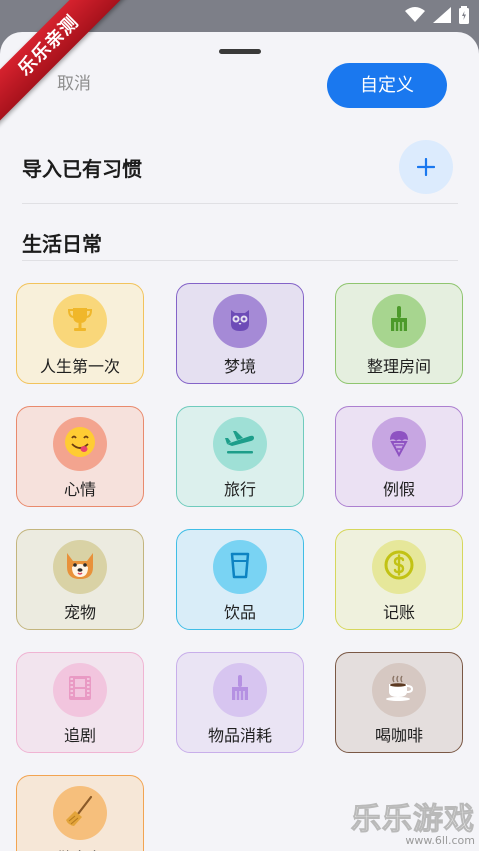 The width and height of the screenshot is (479, 851). I want to click on owl-icon, so click(240, 321).